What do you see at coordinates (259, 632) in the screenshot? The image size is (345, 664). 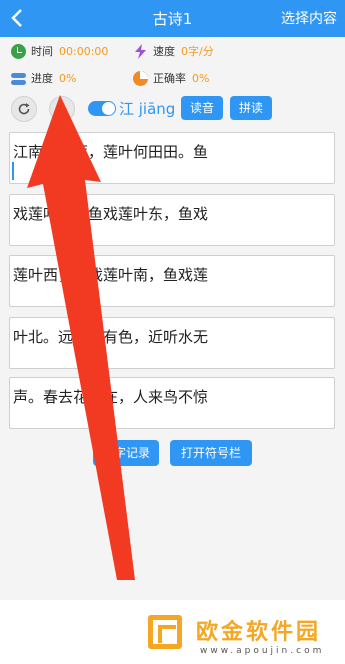 I see `watermark-name: 欧金软件园` at bounding box center [259, 632].